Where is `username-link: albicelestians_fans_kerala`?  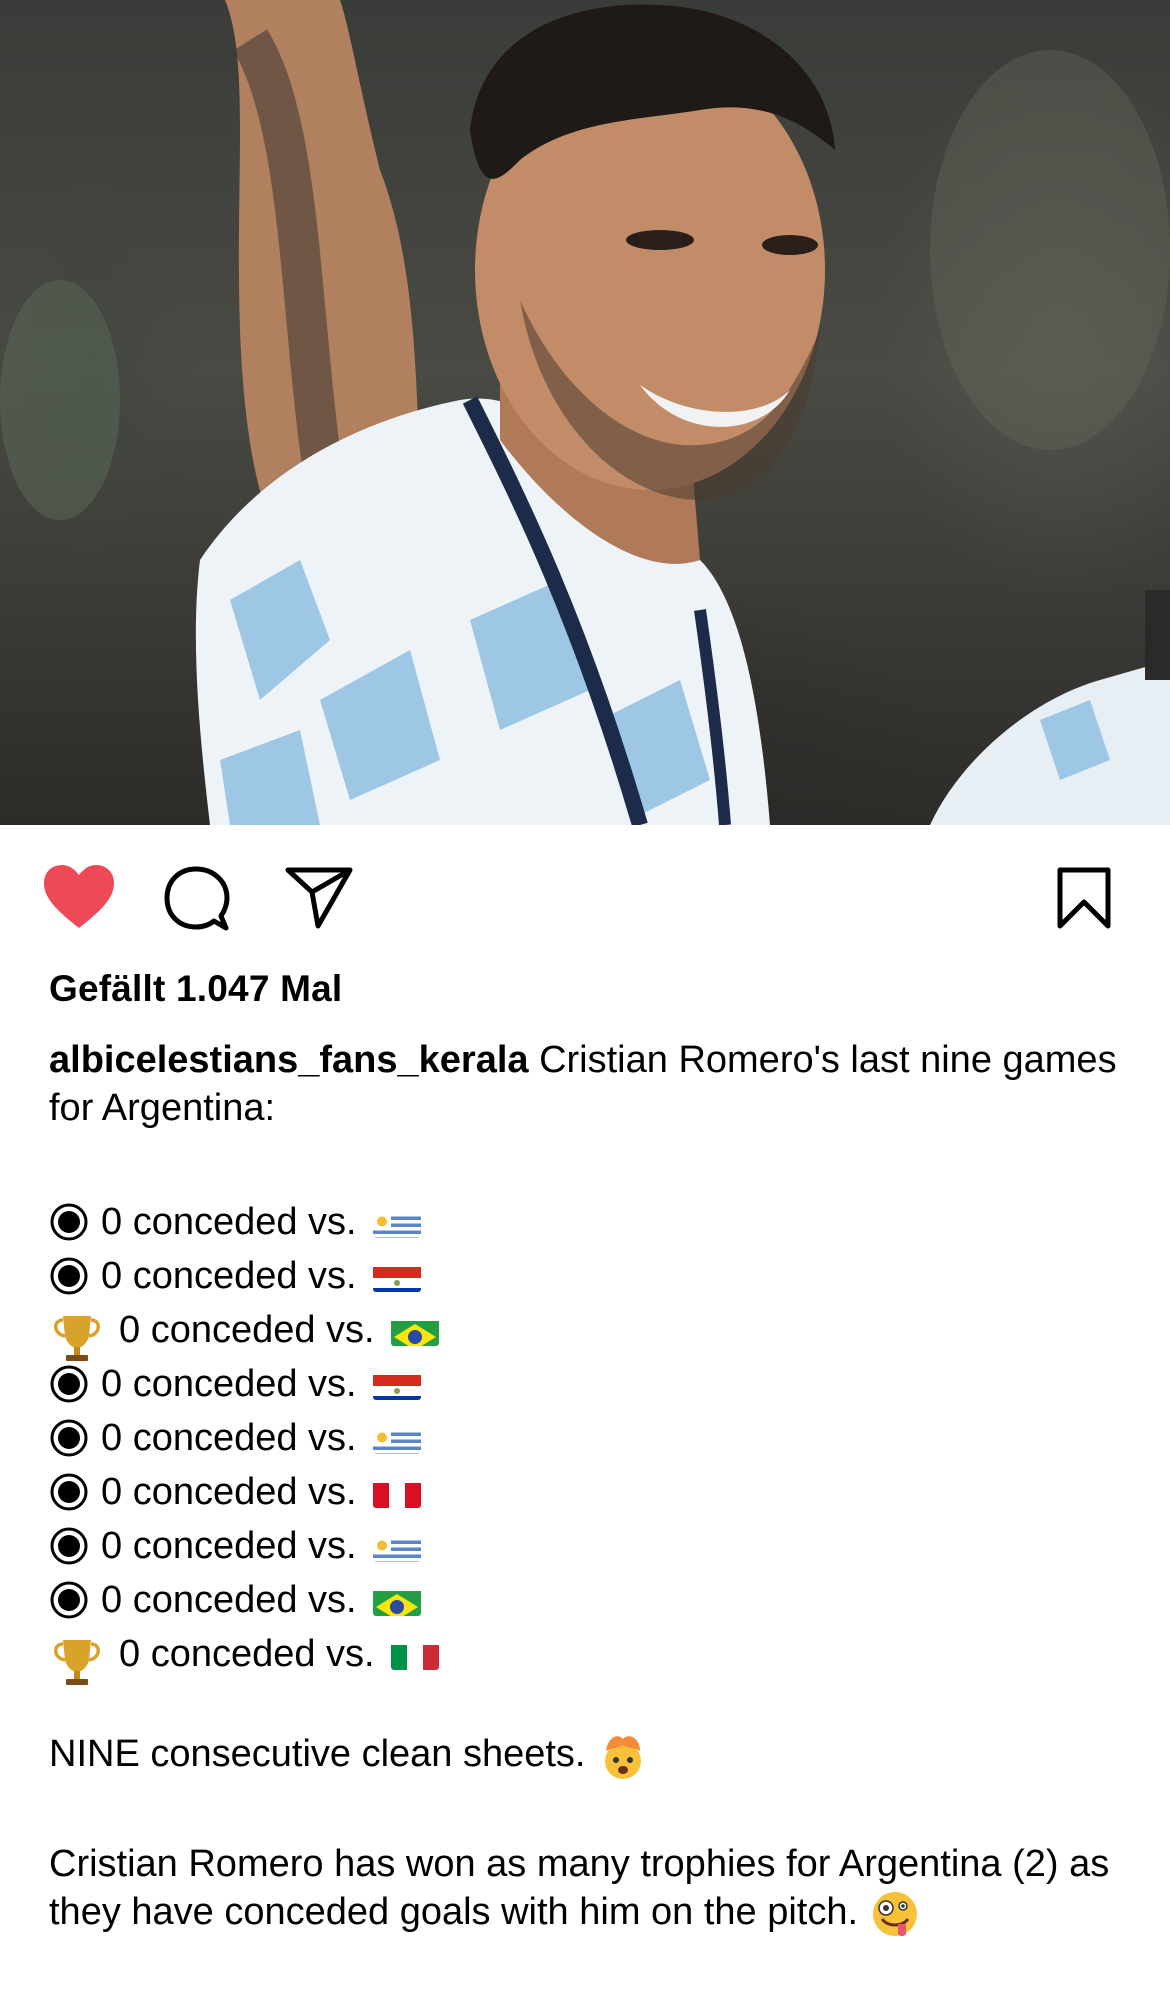 username-link: albicelestians_fans_kerala is located at coordinates (289, 1060).